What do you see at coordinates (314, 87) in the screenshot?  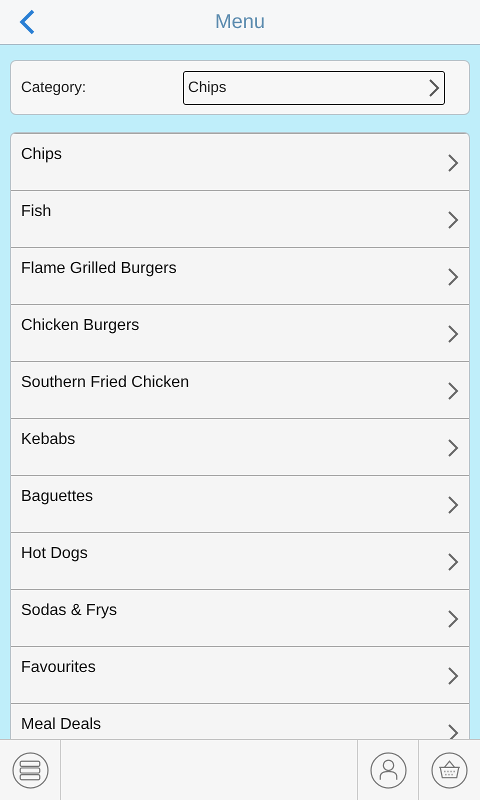 I see `category-selector: Chips` at bounding box center [314, 87].